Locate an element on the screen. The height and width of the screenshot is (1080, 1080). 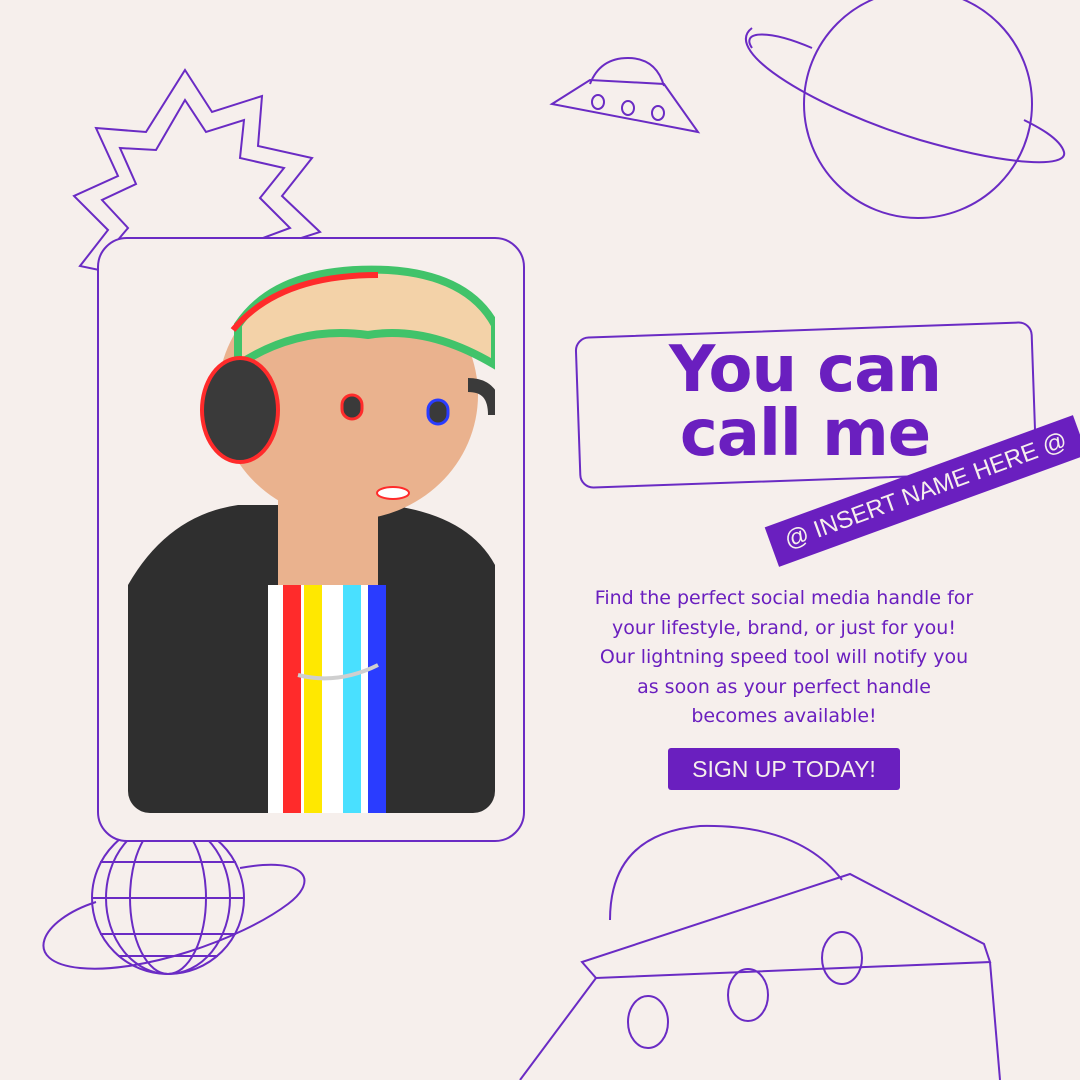
planet-icon is located at coordinates (905, 109).